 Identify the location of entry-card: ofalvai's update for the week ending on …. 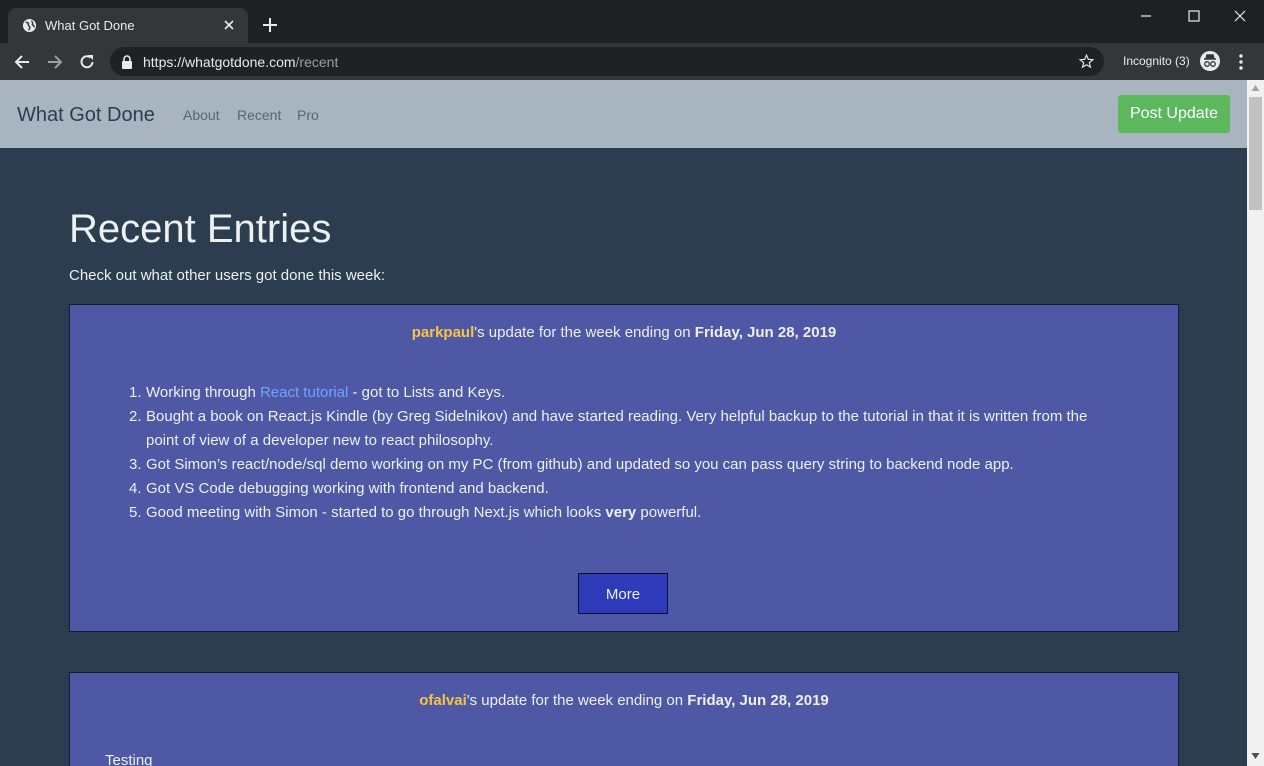
(624, 719).